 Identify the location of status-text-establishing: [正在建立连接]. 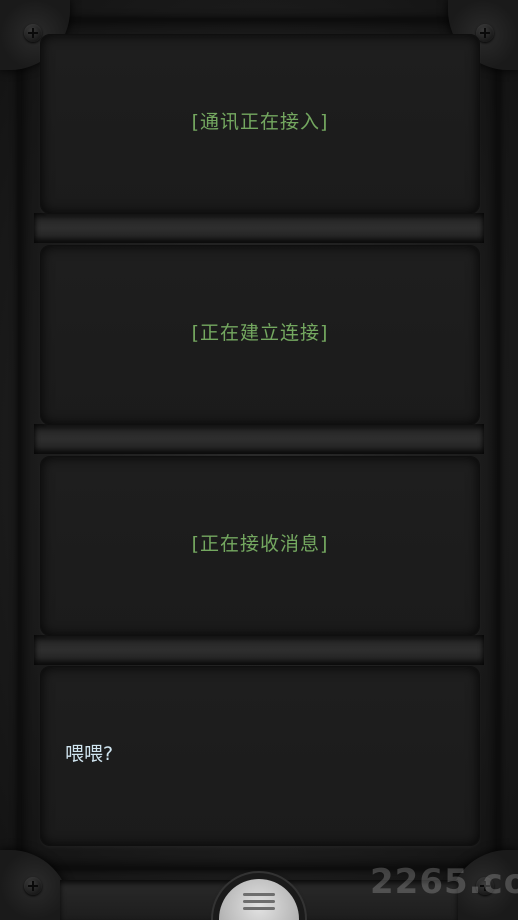
(260, 333).